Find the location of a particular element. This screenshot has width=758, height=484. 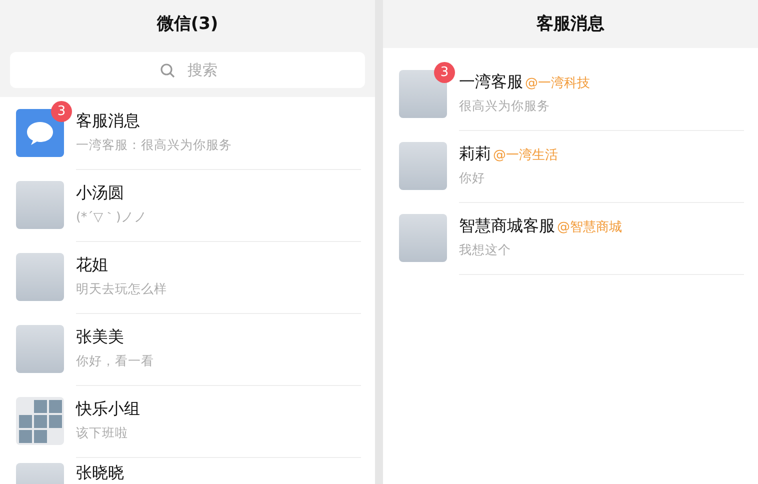

message-preview: 你好 is located at coordinates (472, 178).